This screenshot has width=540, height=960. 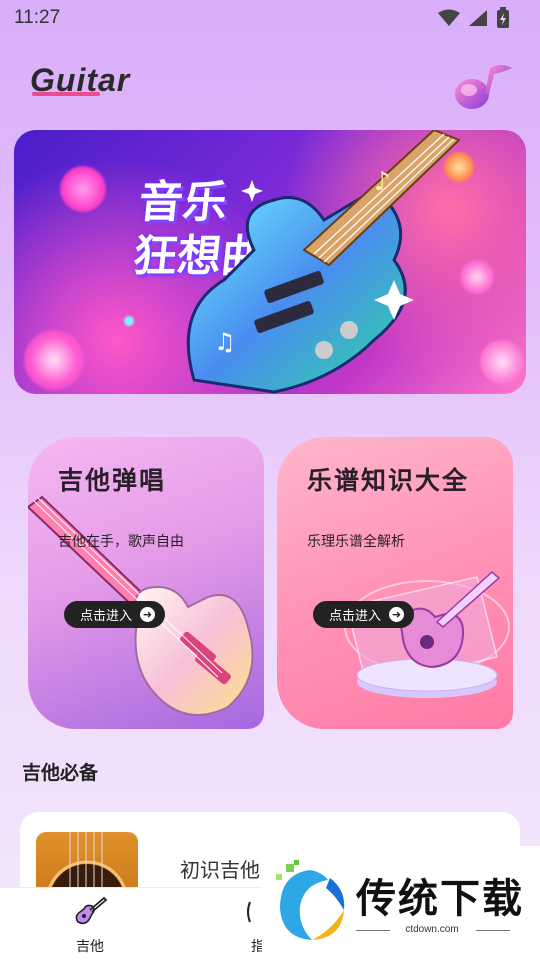 I want to click on status-icons, so click(x=474, y=18).